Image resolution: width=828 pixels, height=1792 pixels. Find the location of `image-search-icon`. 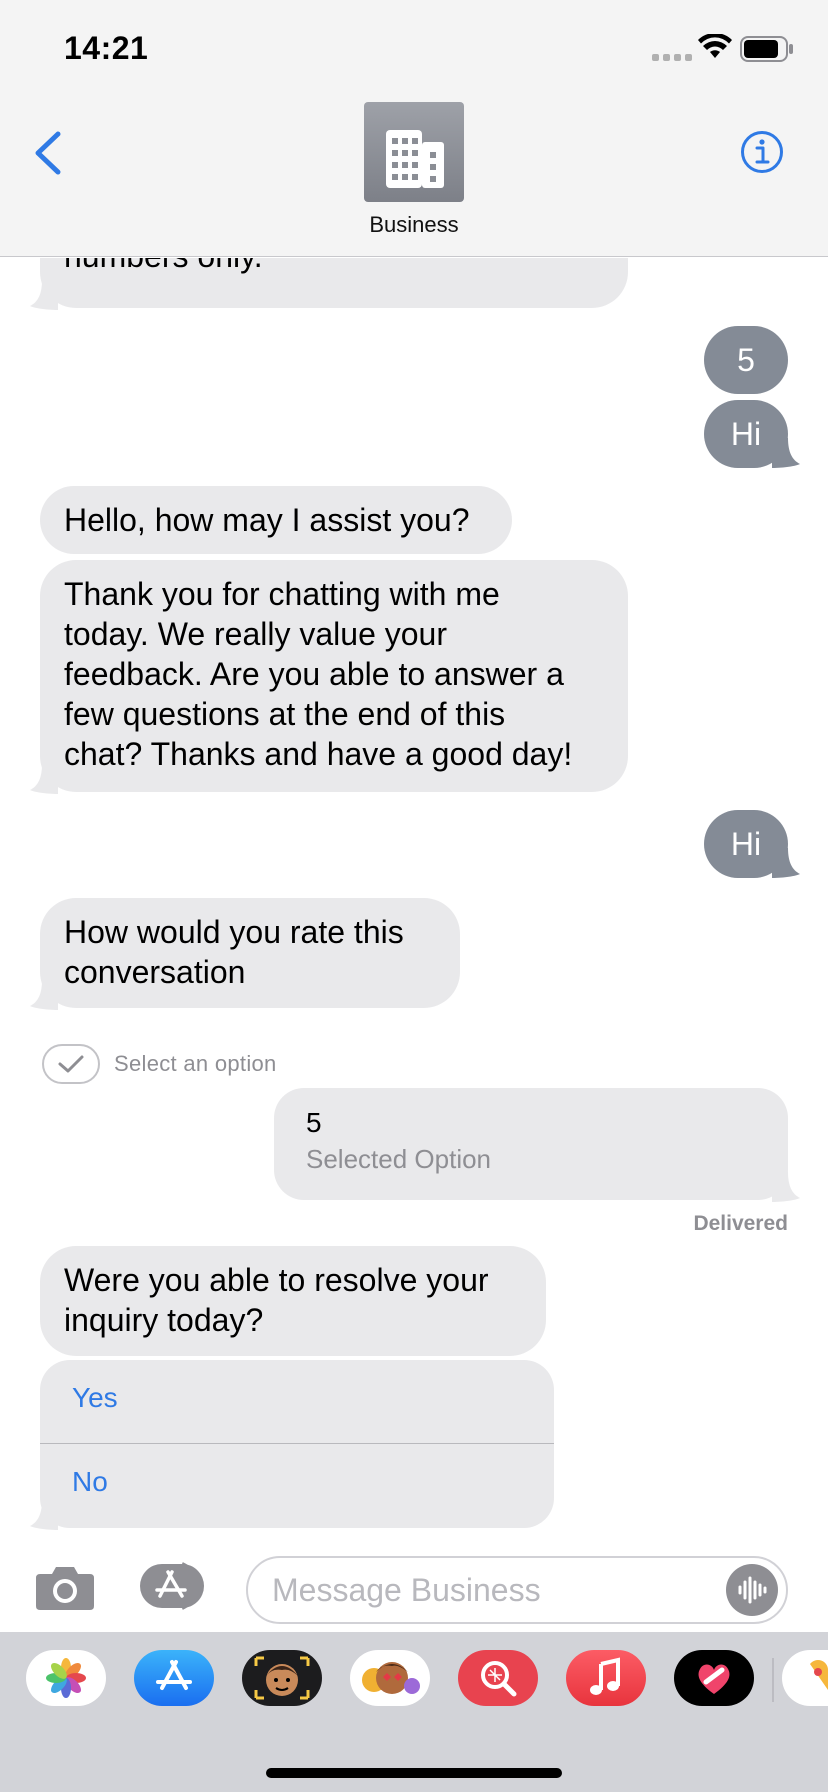

image-search-icon is located at coordinates (498, 1678).